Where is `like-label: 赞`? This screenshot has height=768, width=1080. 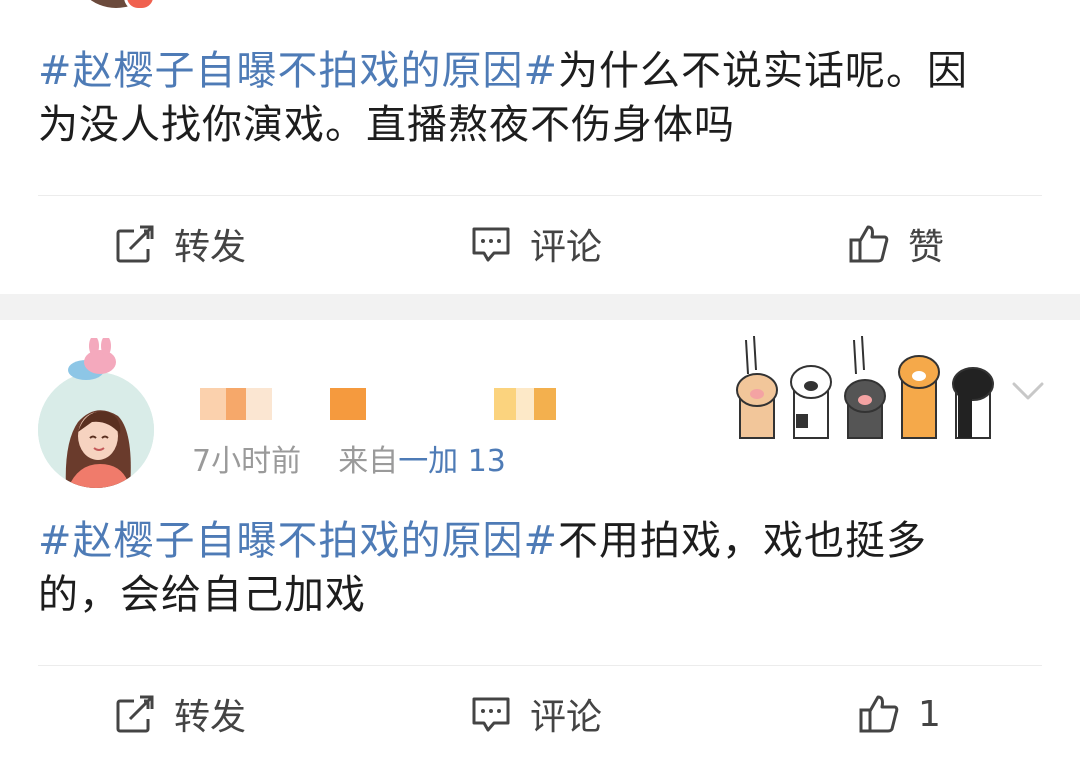 like-label: 赞 is located at coordinates (926, 247).